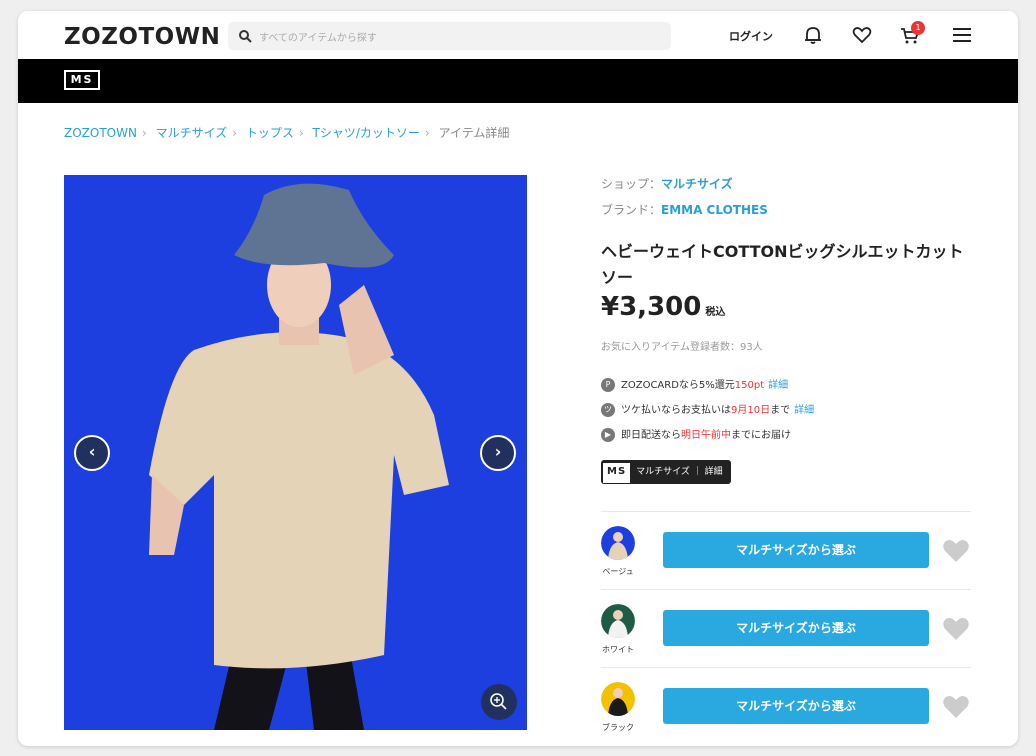 The height and width of the screenshot is (756, 1036). What do you see at coordinates (100, 133) in the screenshot?
I see `breadcrumb-zozotown: ZOZOTOWN` at bounding box center [100, 133].